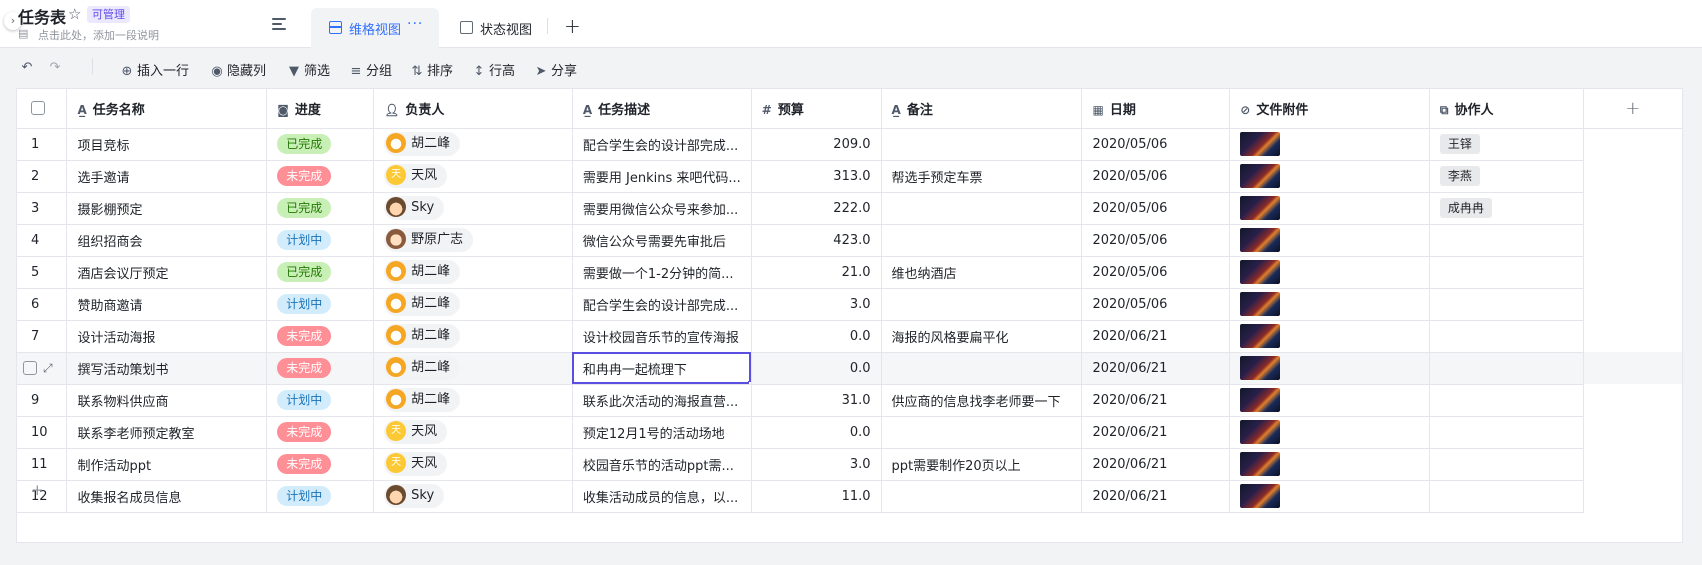  Describe the element at coordinates (816, 496) in the screenshot. I see `cell-budget: 11.0` at that location.